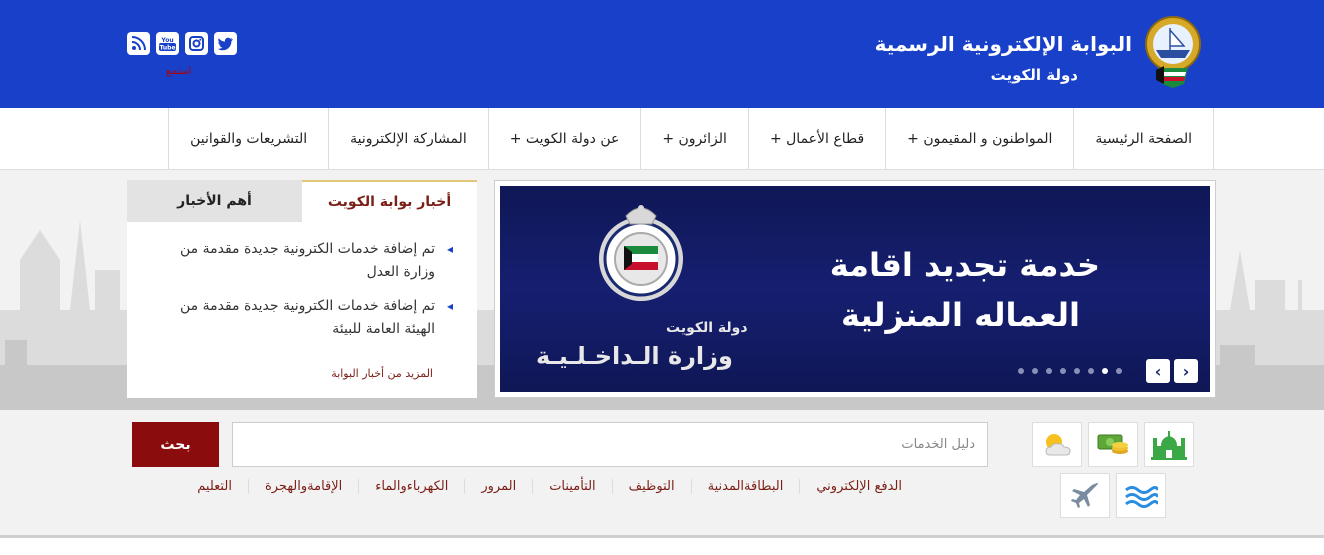 This screenshot has width=1324, height=555. What do you see at coordinates (1158, 371) in the screenshot?
I see `slider-prev-button: ‹` at bounding box center [1158, 371].